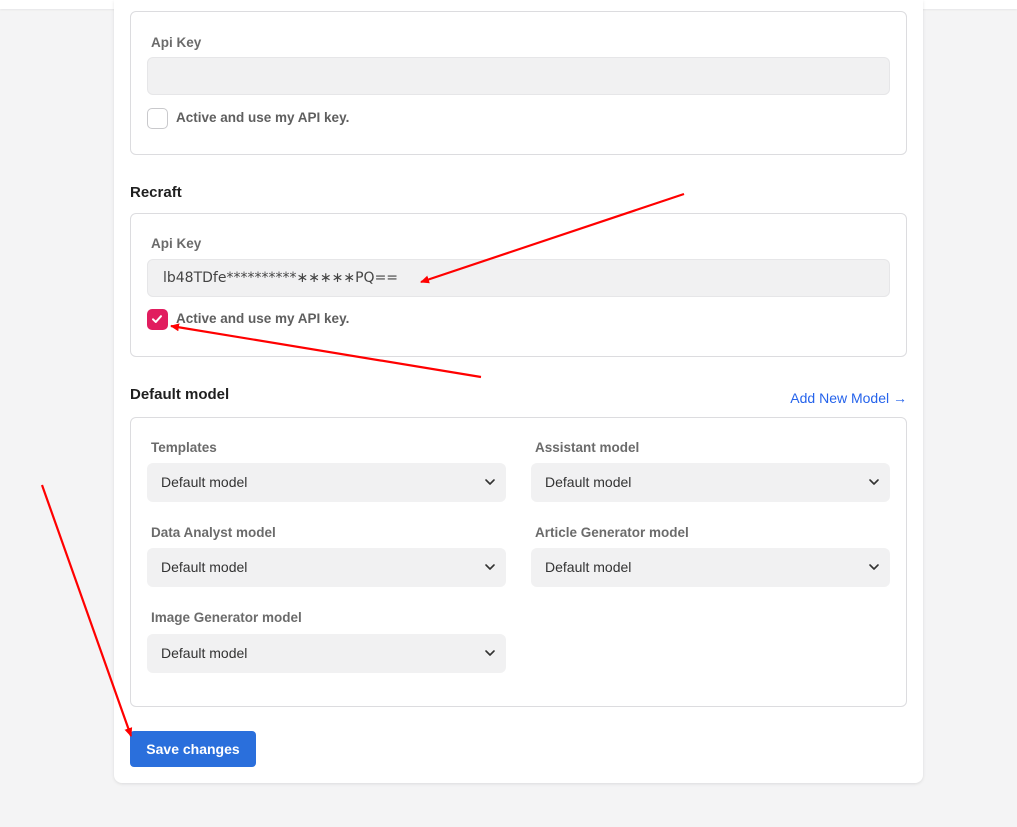  What do you see at coordinates (180, 394) in the screenshot?
I see `default-model-title: Default model` at bounding box center [180, 394].